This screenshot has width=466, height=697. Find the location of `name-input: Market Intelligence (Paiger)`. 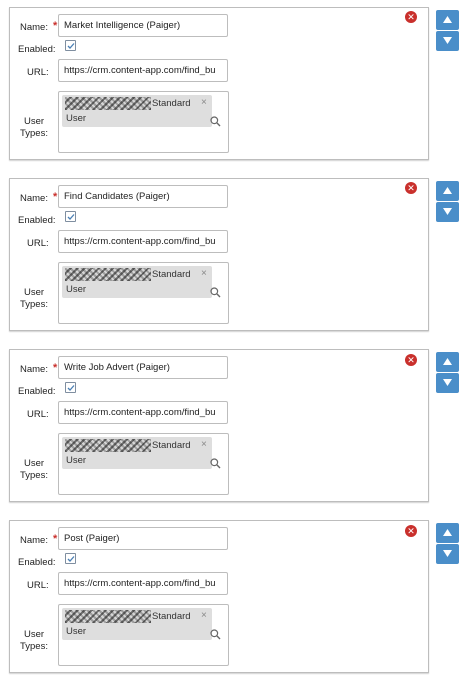

name-input: Market Intelligence (Paiger) is located at coordinates (143, 25).